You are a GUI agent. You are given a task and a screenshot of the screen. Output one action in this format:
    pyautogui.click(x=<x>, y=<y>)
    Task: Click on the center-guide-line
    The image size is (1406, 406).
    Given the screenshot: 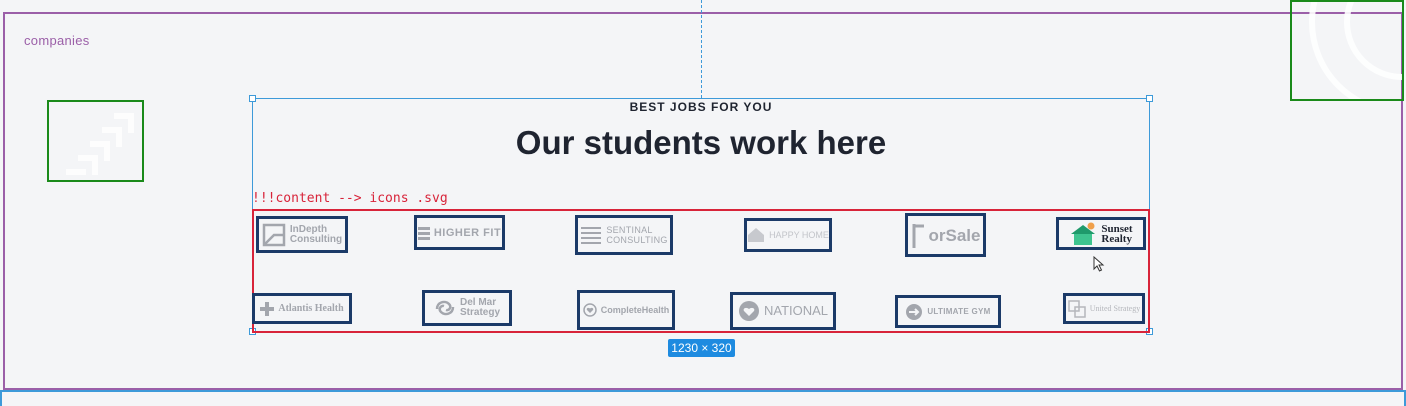 What is the action you would take?
    pyautogui.click(x=701, y=49)
    